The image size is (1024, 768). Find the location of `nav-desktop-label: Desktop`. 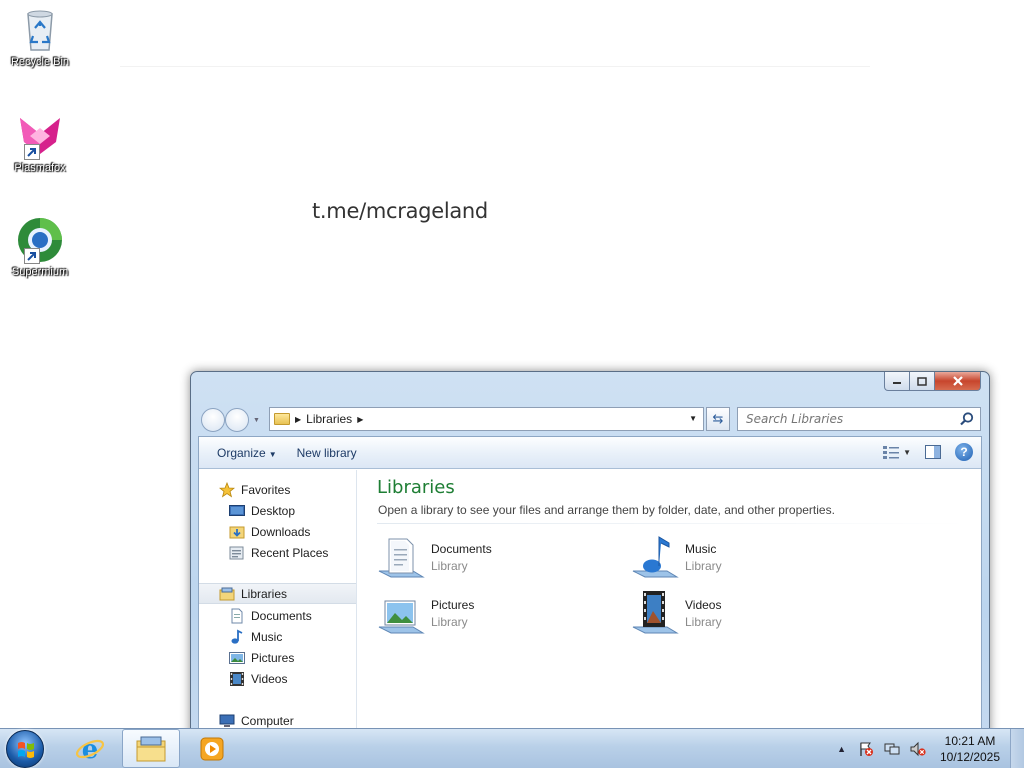

nav-desktop-label: Desktop is located at coordinates (273, 510).